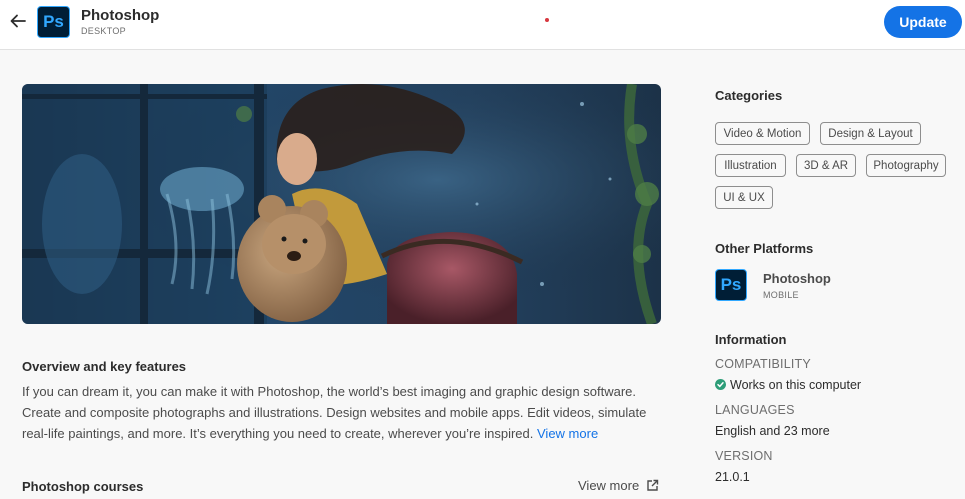 This screenshot has height=499, width=965. Describe the element at coordinates (764, 248) in the screenshot. I see `other-platforms-title: Other Platforms` at that location.